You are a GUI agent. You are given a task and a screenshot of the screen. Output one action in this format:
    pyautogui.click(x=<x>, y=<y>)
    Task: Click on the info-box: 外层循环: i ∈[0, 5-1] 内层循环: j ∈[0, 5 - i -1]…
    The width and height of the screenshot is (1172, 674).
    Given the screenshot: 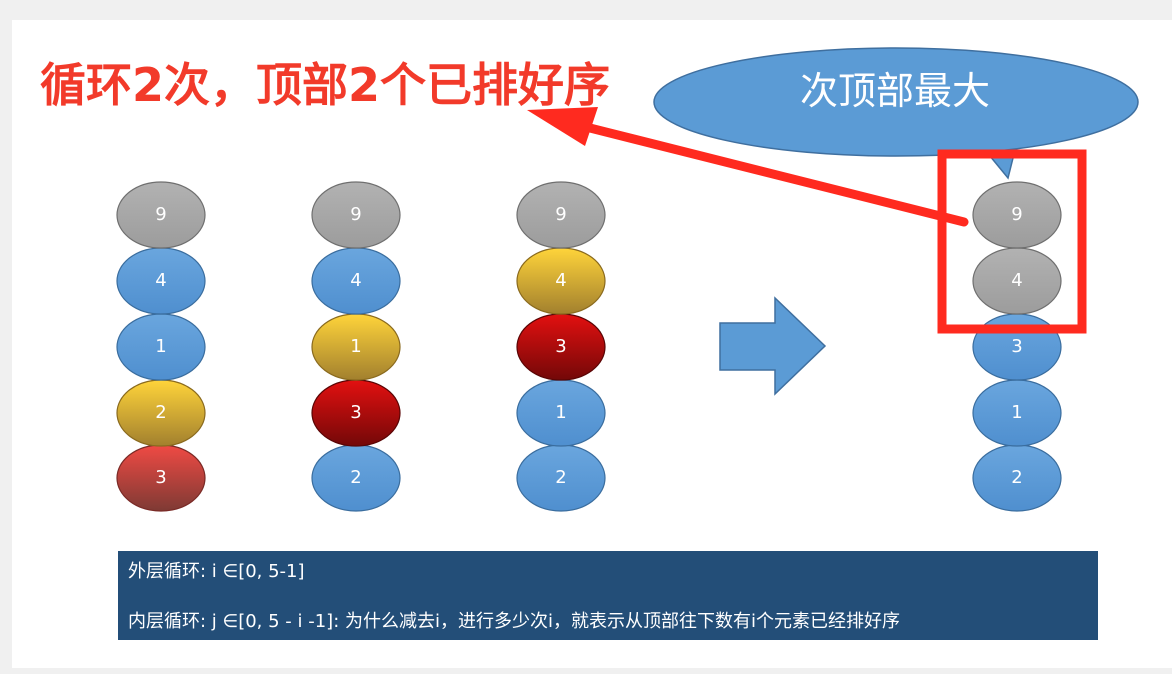 What is the action you would take?
    pyautogui.click(x=608, y=595)
    